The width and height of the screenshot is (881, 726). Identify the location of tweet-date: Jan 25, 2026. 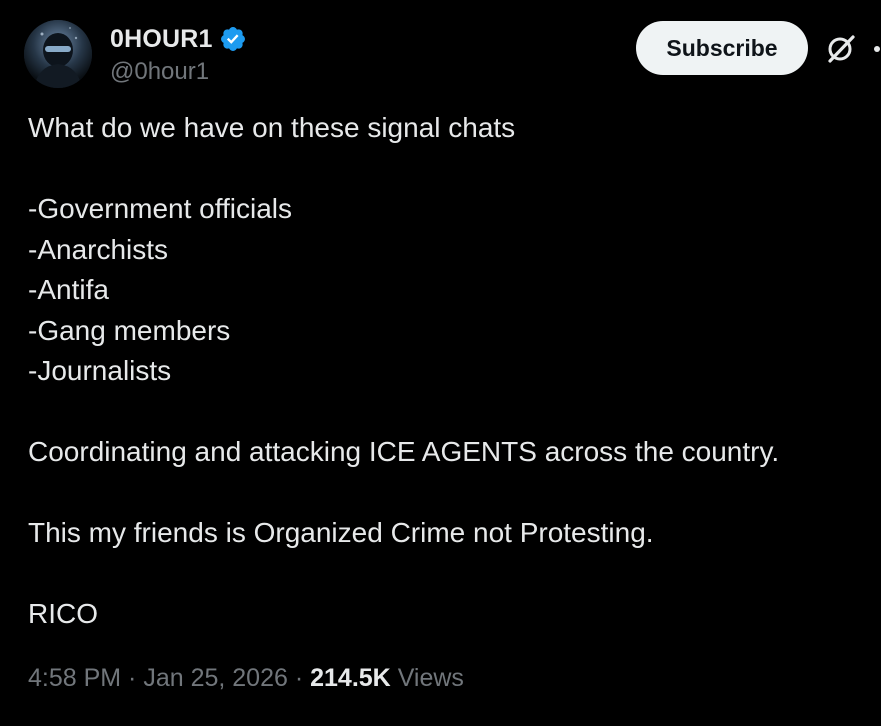
(215, 678).